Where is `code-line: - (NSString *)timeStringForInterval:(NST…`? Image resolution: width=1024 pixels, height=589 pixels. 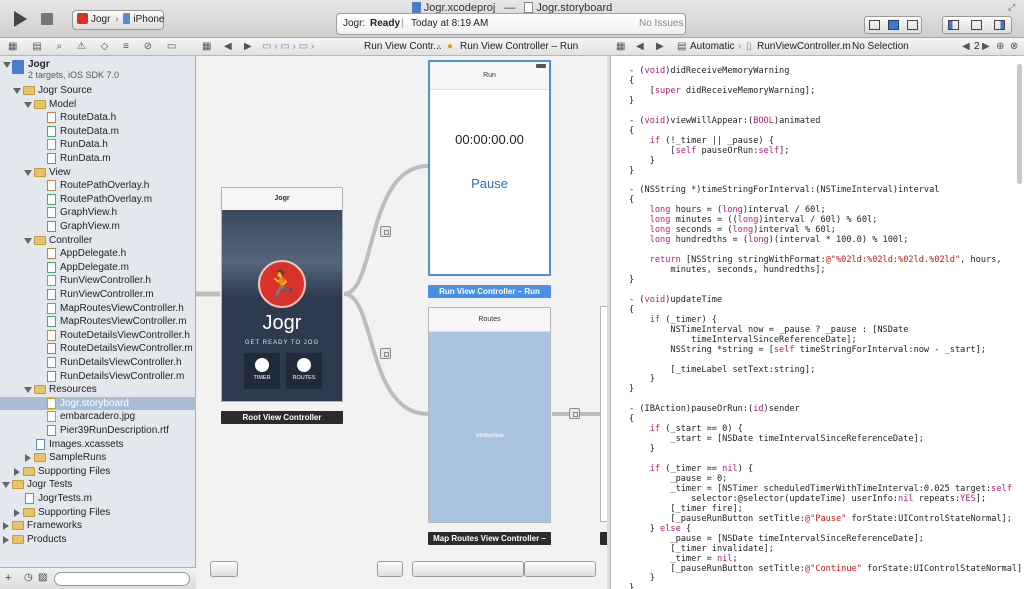
code-line: - (NSString *)timeStringForInterval:(NST… is located at coordinates (816, 190).